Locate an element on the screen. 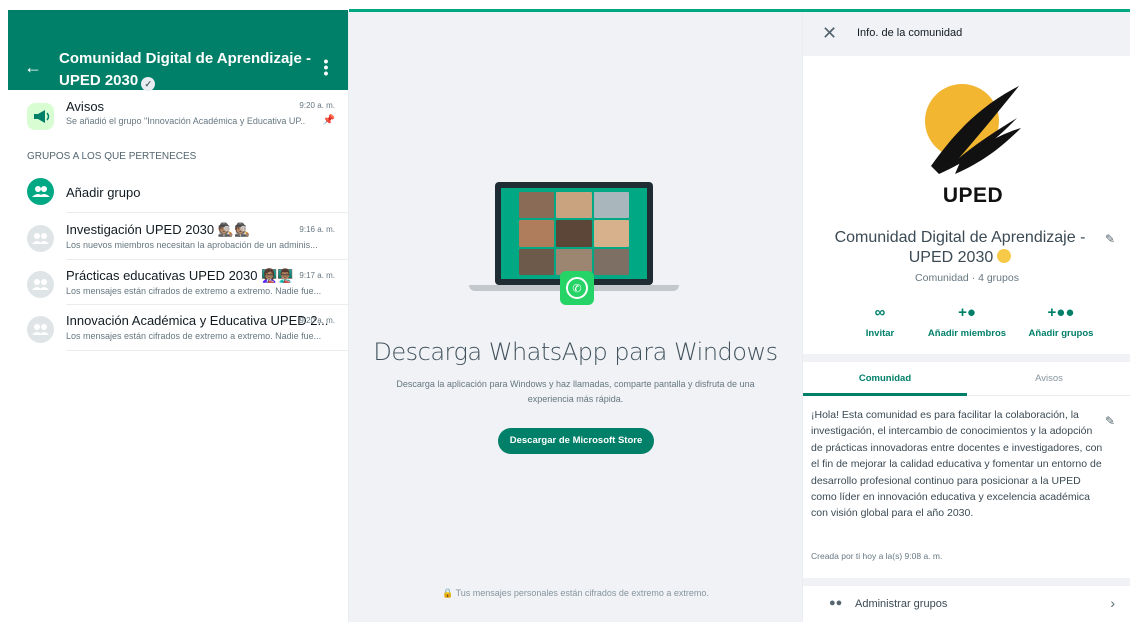 The image size is (1130, 622). laptop-illustration: ✆ is located at coordinates (574, 247).